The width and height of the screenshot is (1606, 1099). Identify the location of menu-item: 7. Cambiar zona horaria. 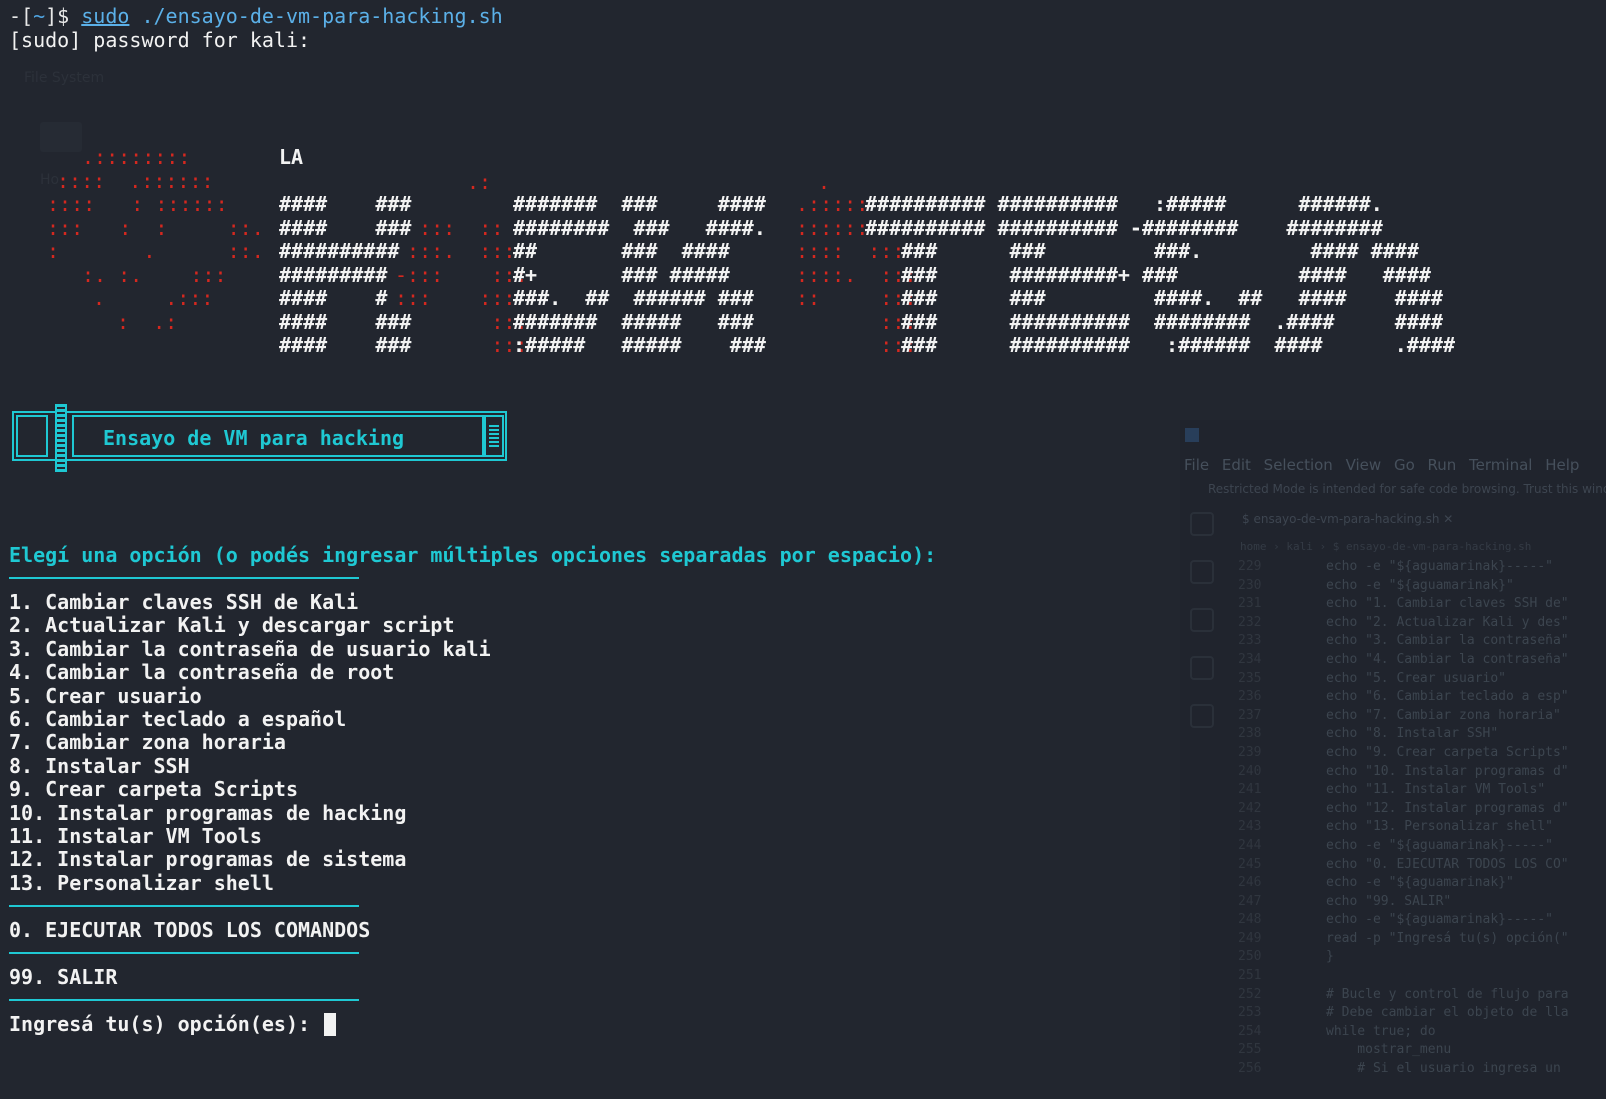
(147, 742).